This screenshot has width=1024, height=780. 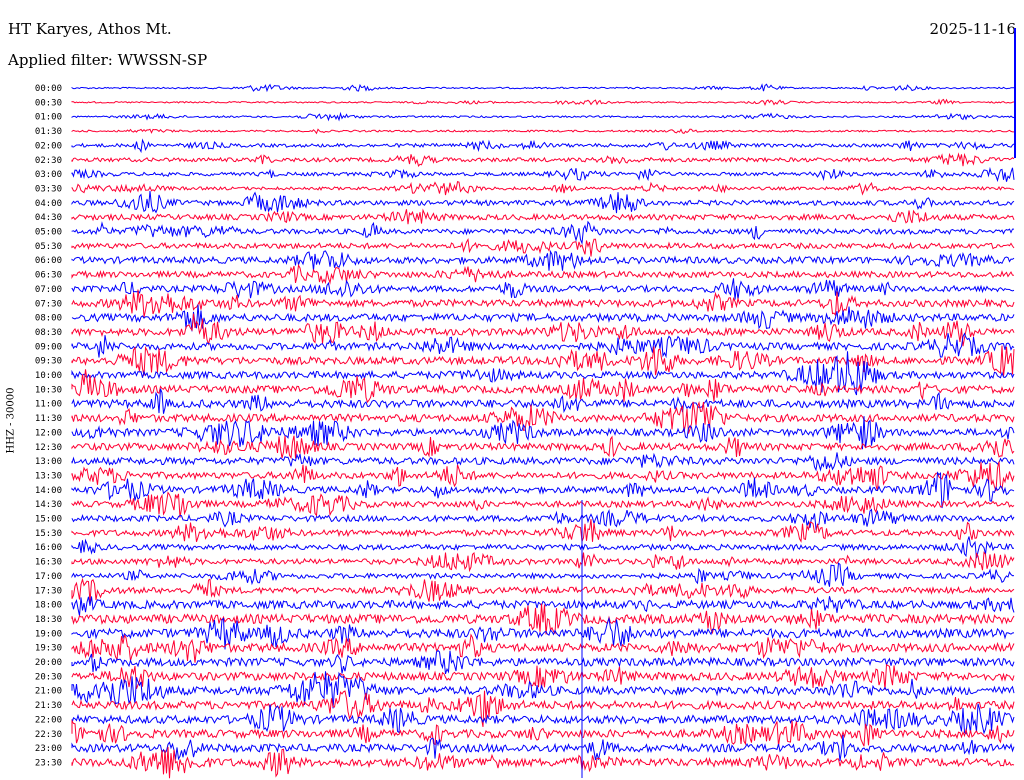 I want to click on time-label: 02:30, so click(x=48, y=161).